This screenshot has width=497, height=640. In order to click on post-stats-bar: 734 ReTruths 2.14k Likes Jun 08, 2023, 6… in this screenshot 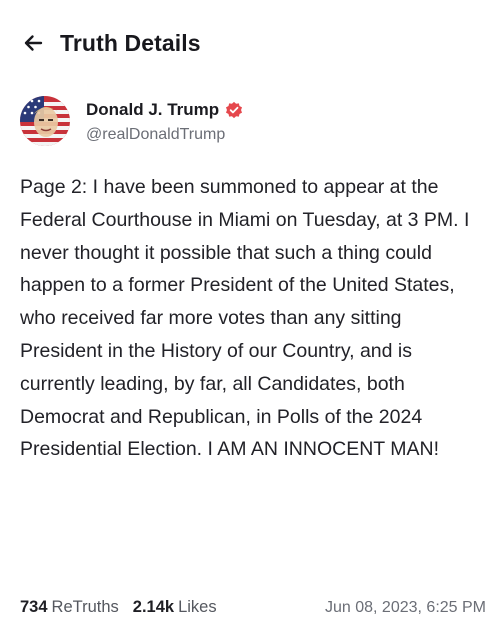, I will do `click(253, 607)`.